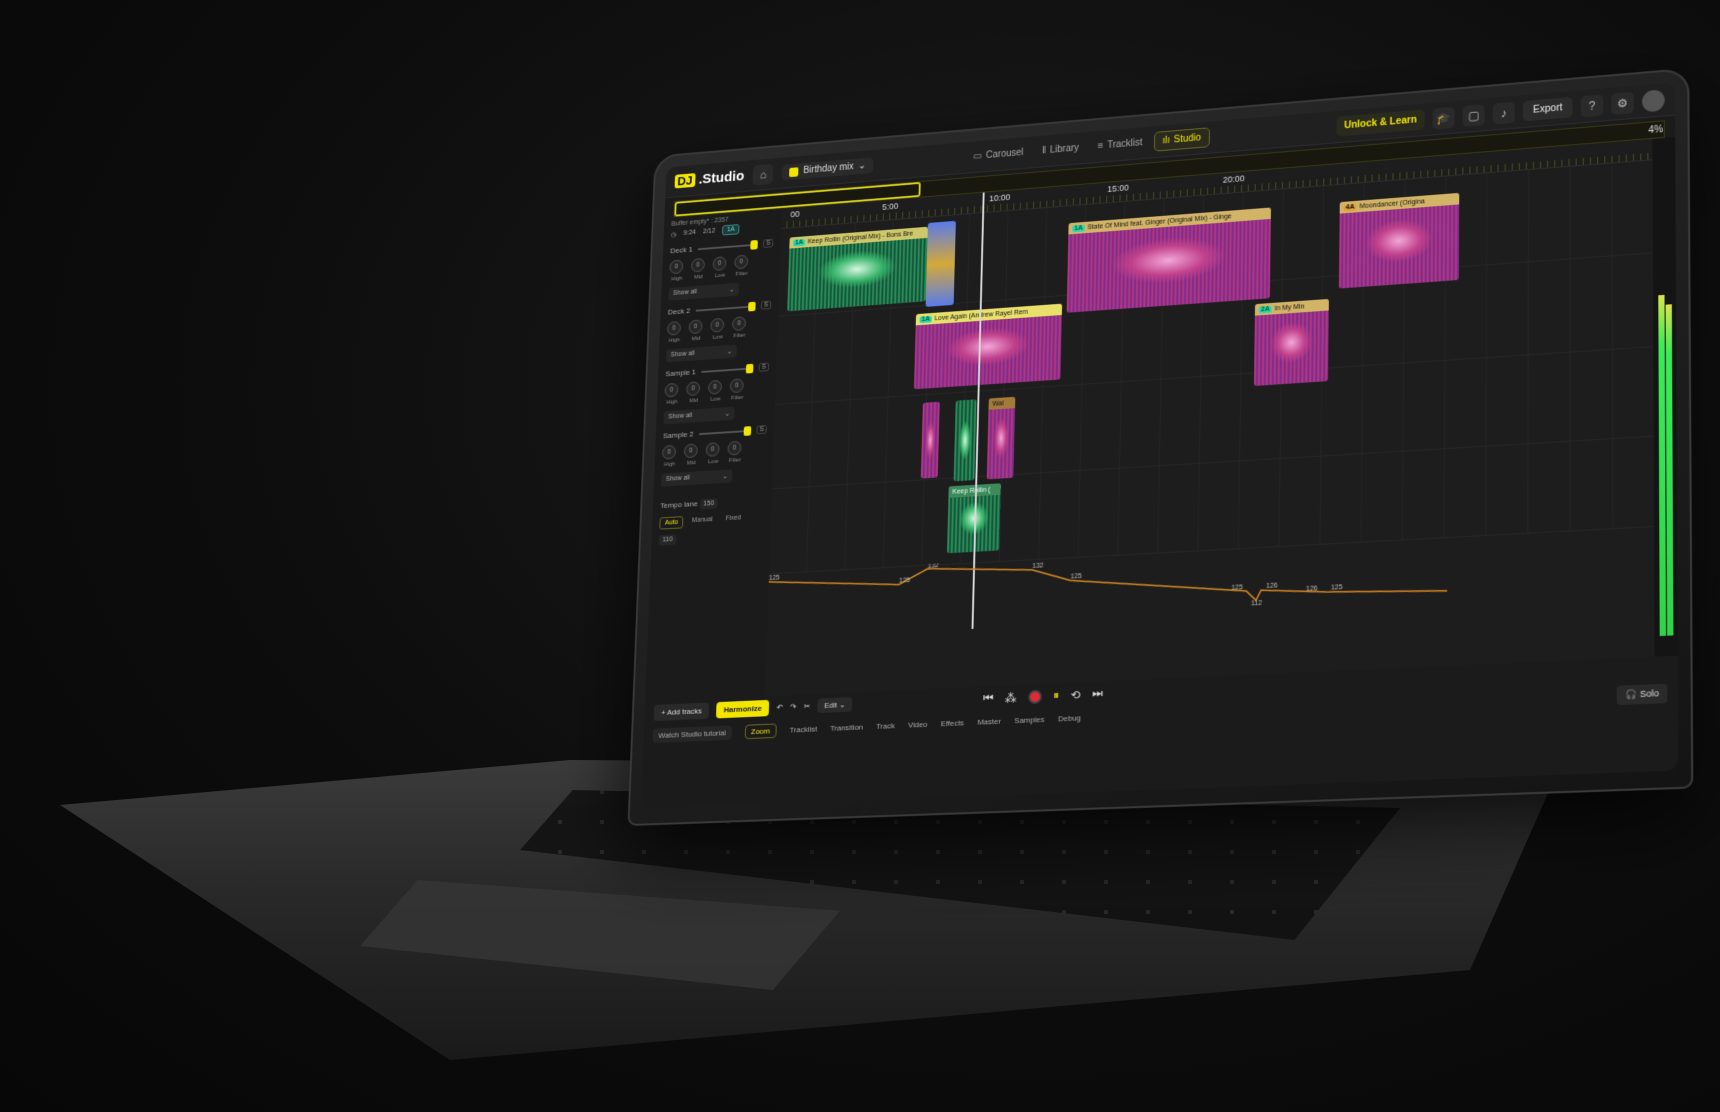  I want to click on transition-block, so click(941, 264).